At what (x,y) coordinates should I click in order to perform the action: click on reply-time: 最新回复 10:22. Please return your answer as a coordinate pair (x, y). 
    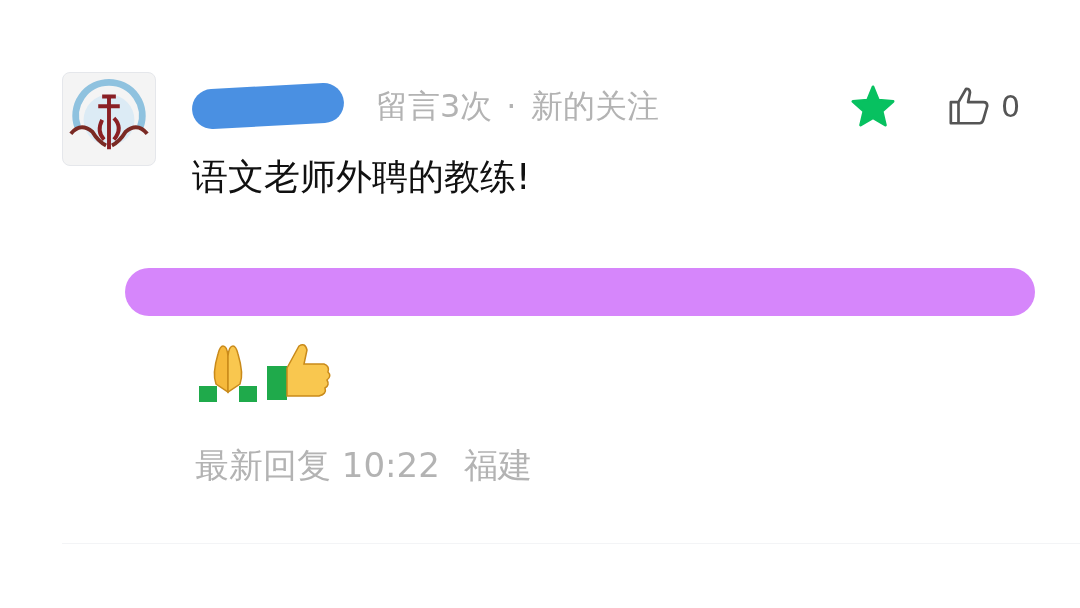
    Looking at the image, I should click on (317, 465).